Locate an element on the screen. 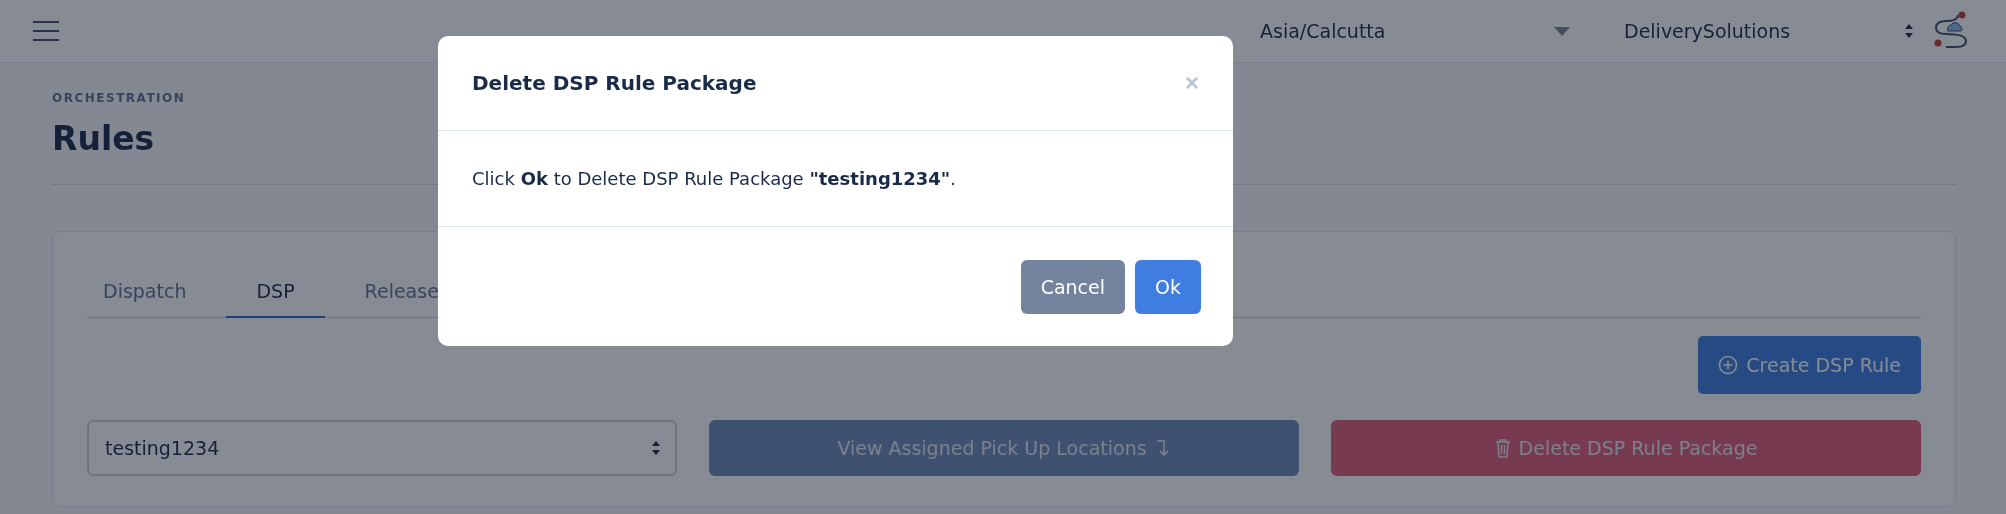  breadcrumb: ORCHESTRATION is located at coordinates (119, 98).